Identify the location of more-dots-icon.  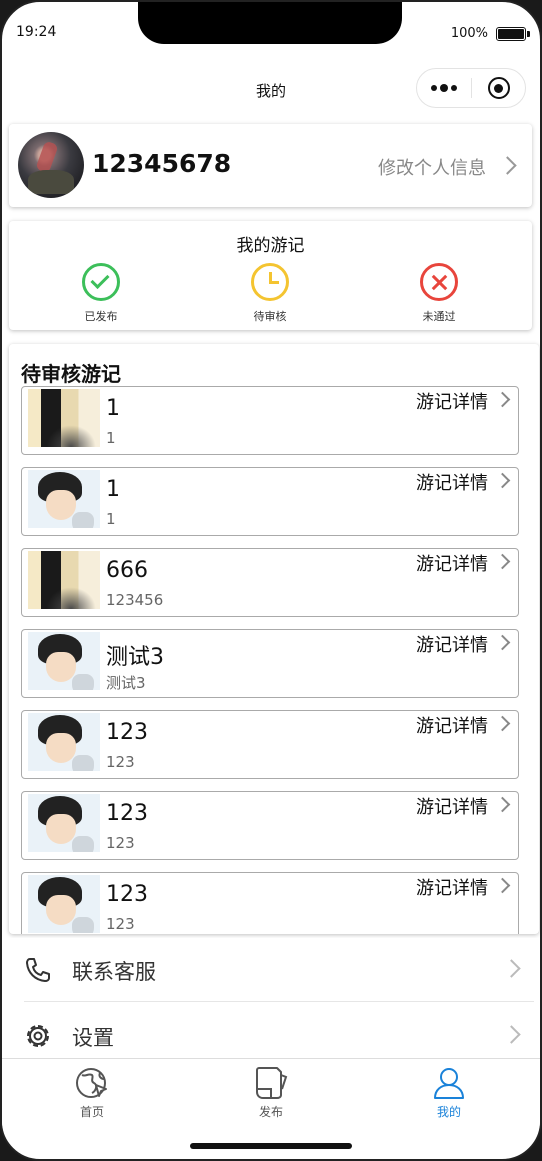
(444, 88).